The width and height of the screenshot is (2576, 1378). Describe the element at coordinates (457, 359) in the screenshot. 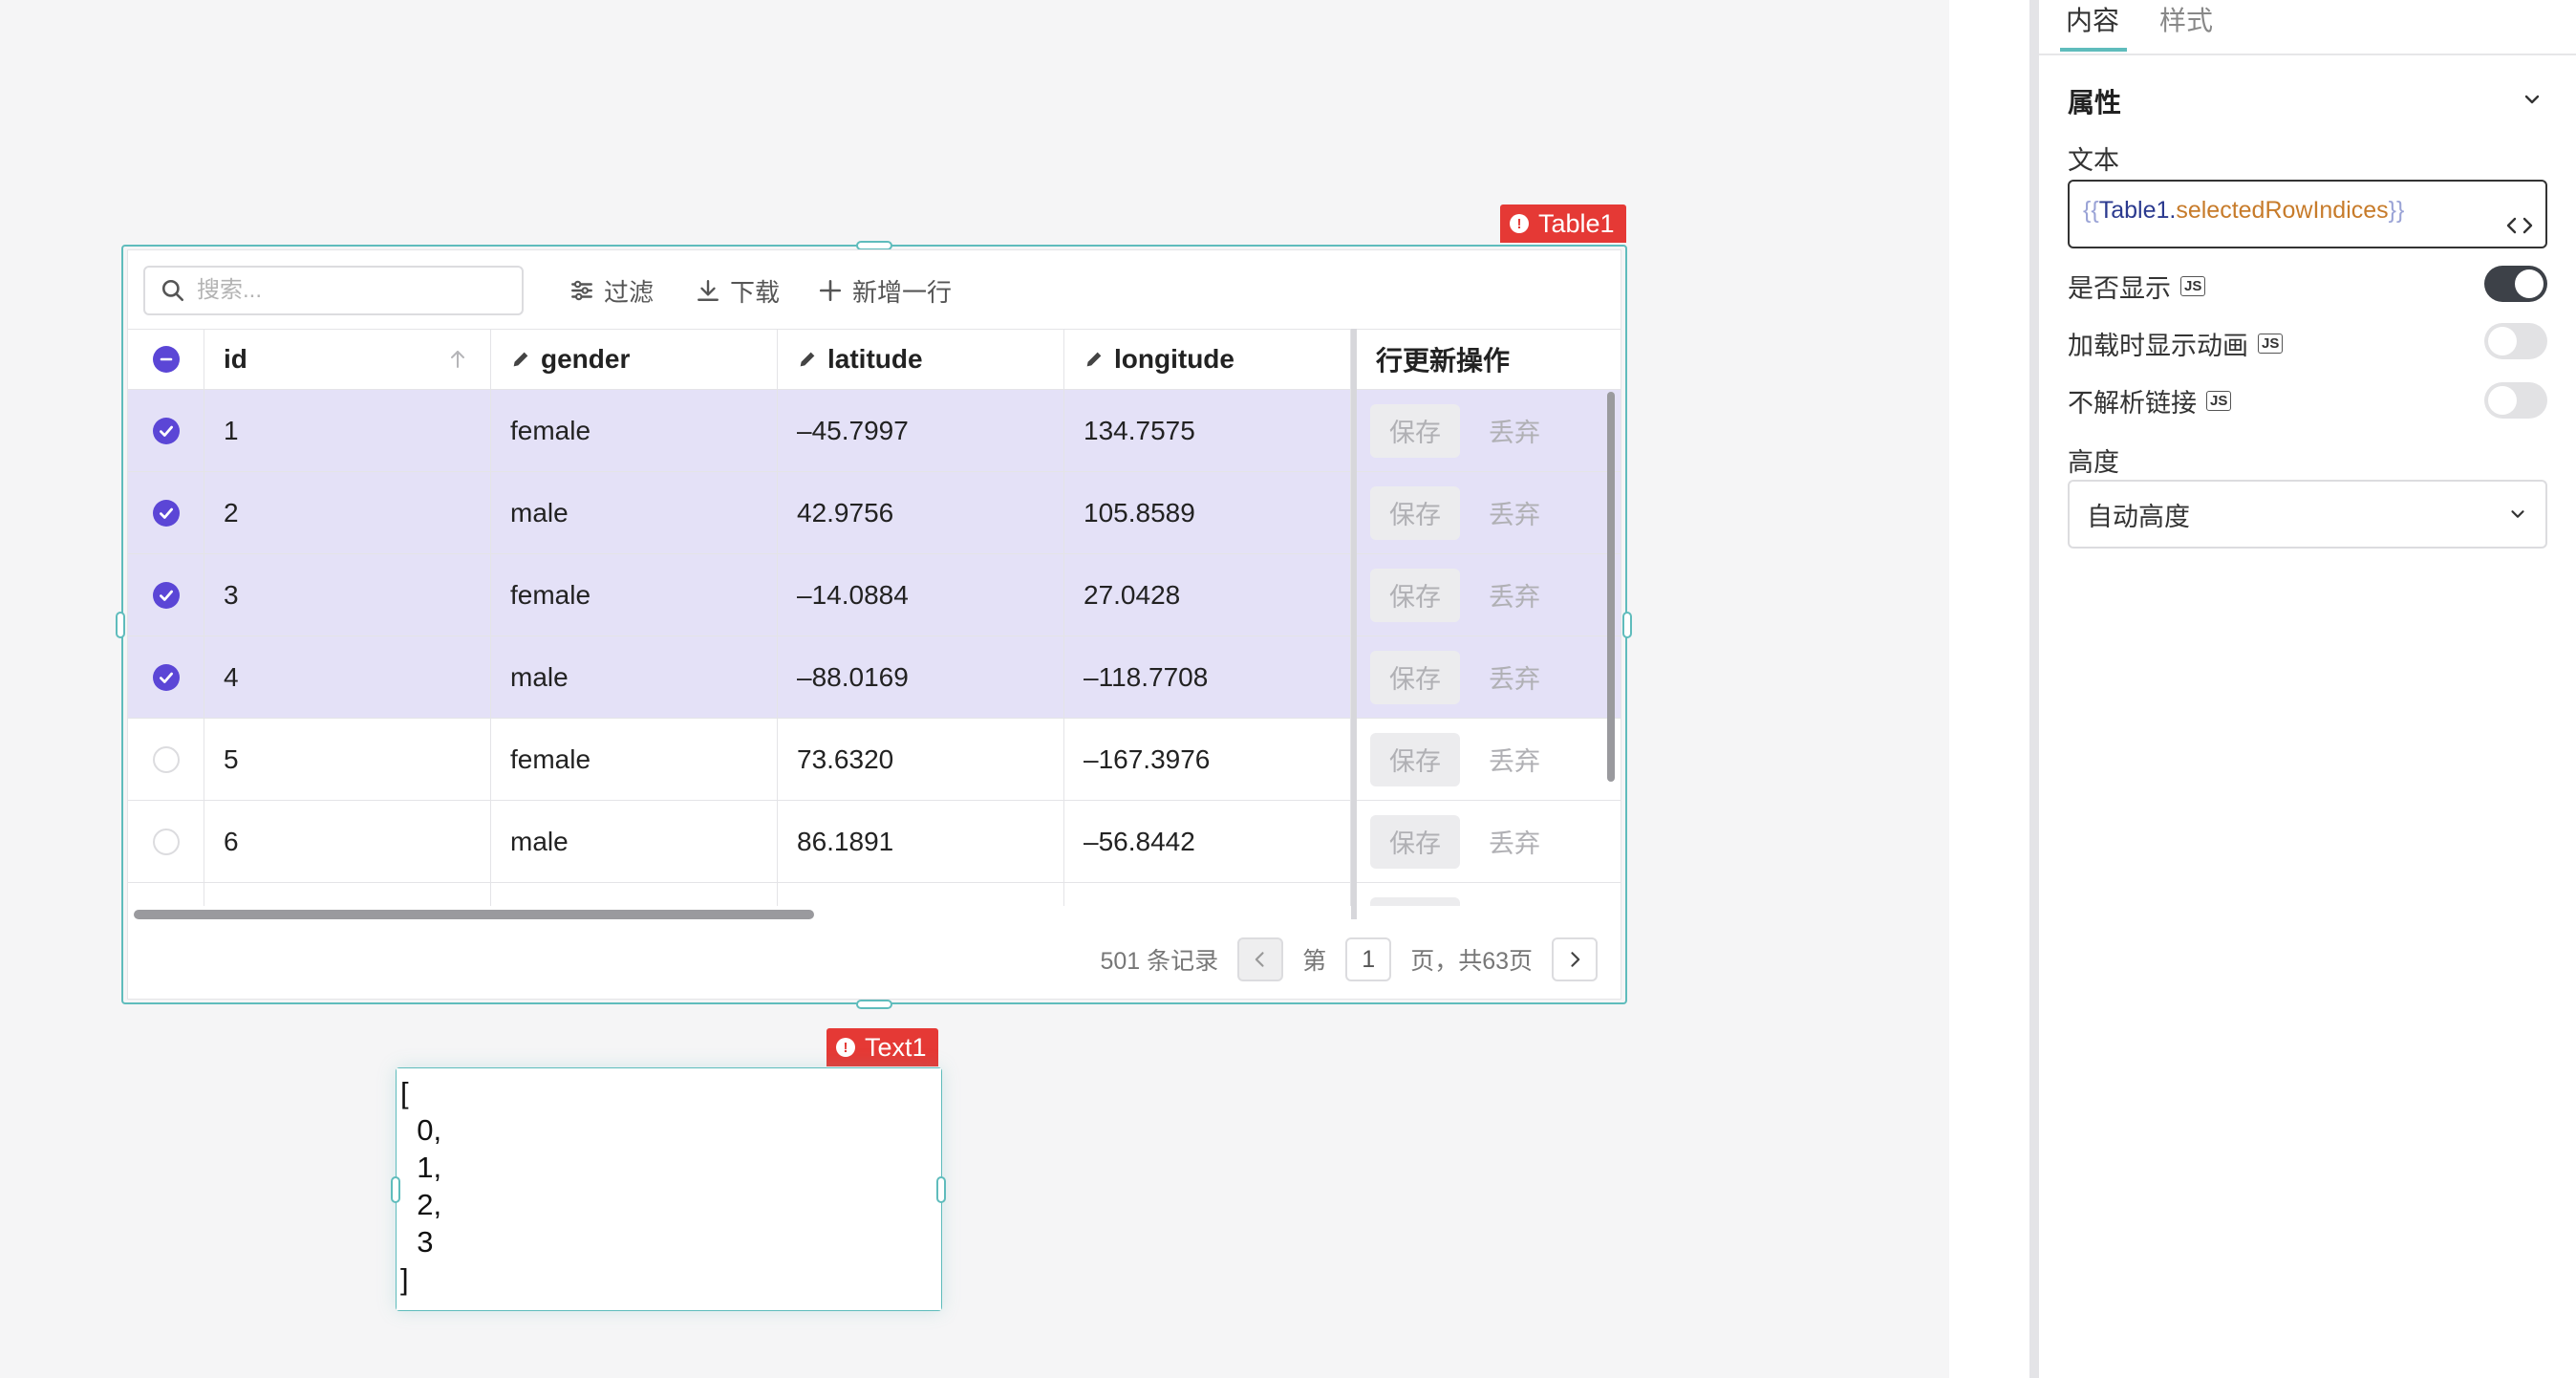

I see `sort-asc-icon` at that location.